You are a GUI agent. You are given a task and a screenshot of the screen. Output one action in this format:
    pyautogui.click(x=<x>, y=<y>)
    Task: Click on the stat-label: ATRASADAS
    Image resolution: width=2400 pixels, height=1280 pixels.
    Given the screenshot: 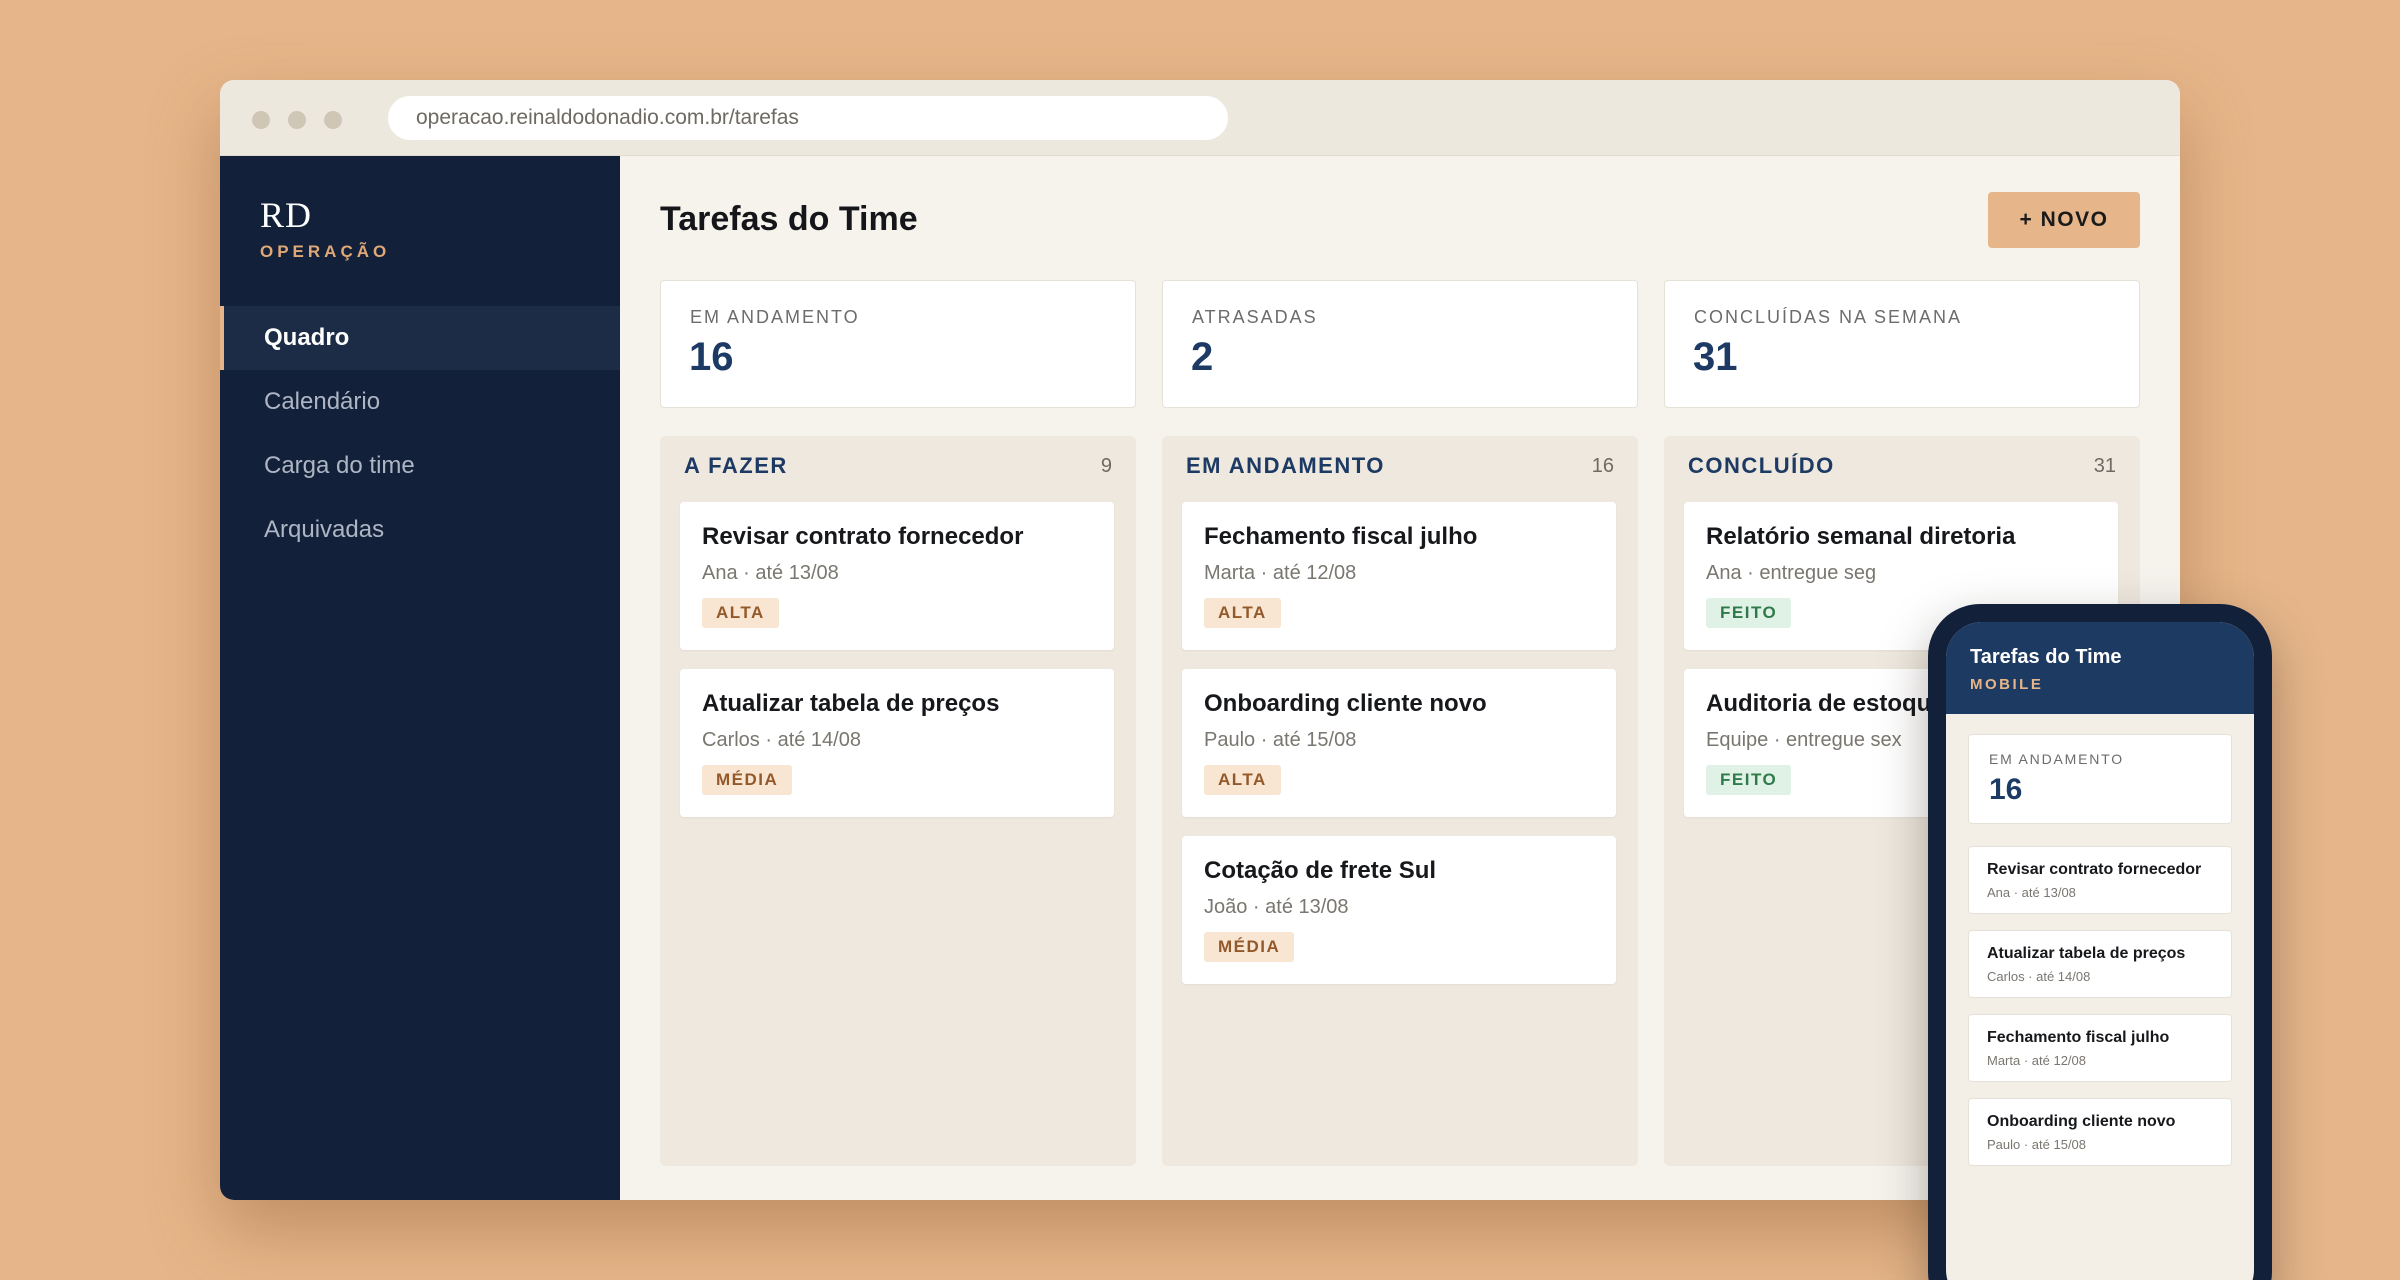 What is the action you would take?
    pyautogui.click(x=1255, y=317)
    